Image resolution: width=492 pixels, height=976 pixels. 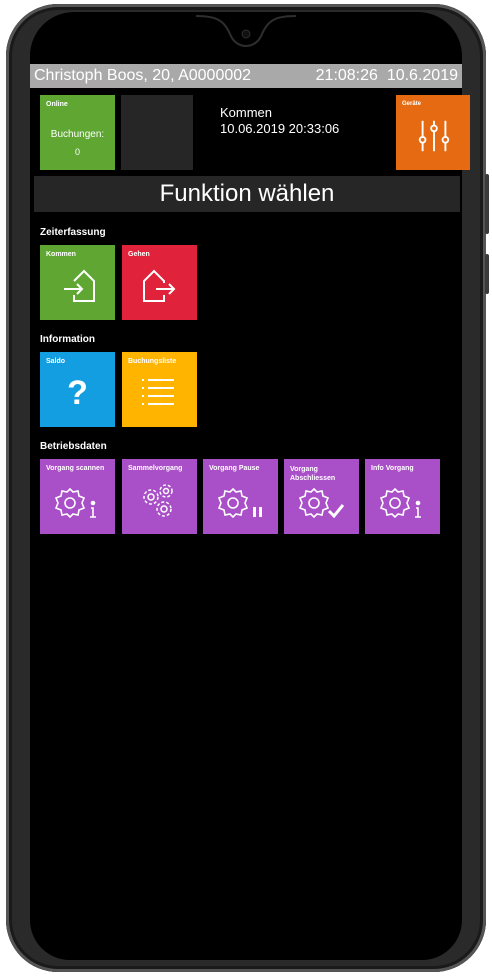 I want to click on section-title-ops: Betriebsdaten, so click(x=73, y=446).